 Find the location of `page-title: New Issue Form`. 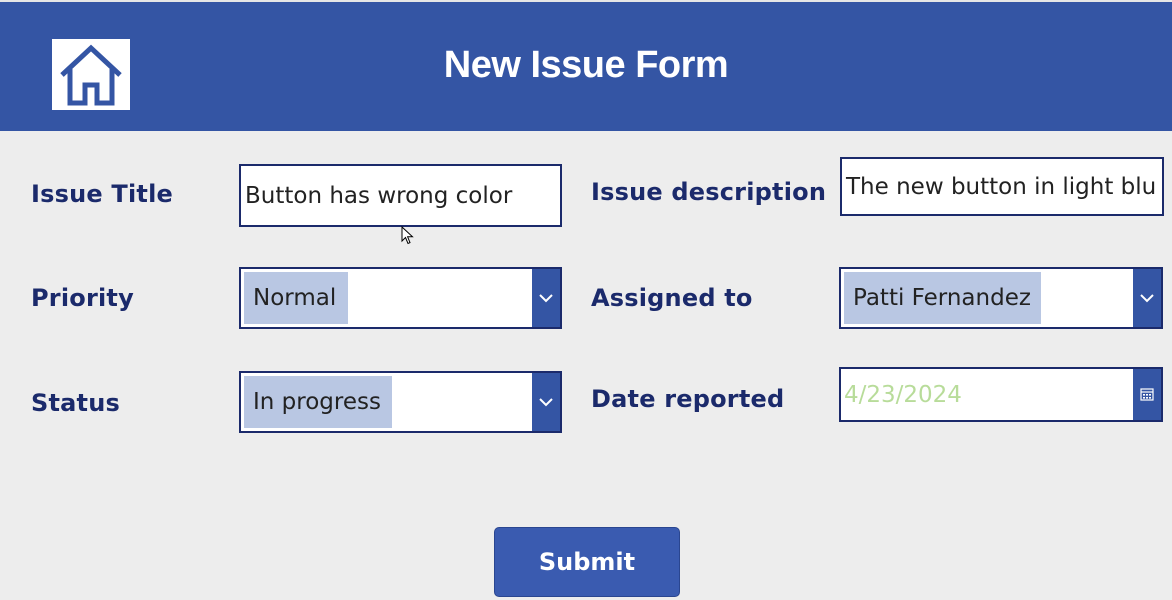

page-title: New Issue Form is located at coordinates (586, 65).